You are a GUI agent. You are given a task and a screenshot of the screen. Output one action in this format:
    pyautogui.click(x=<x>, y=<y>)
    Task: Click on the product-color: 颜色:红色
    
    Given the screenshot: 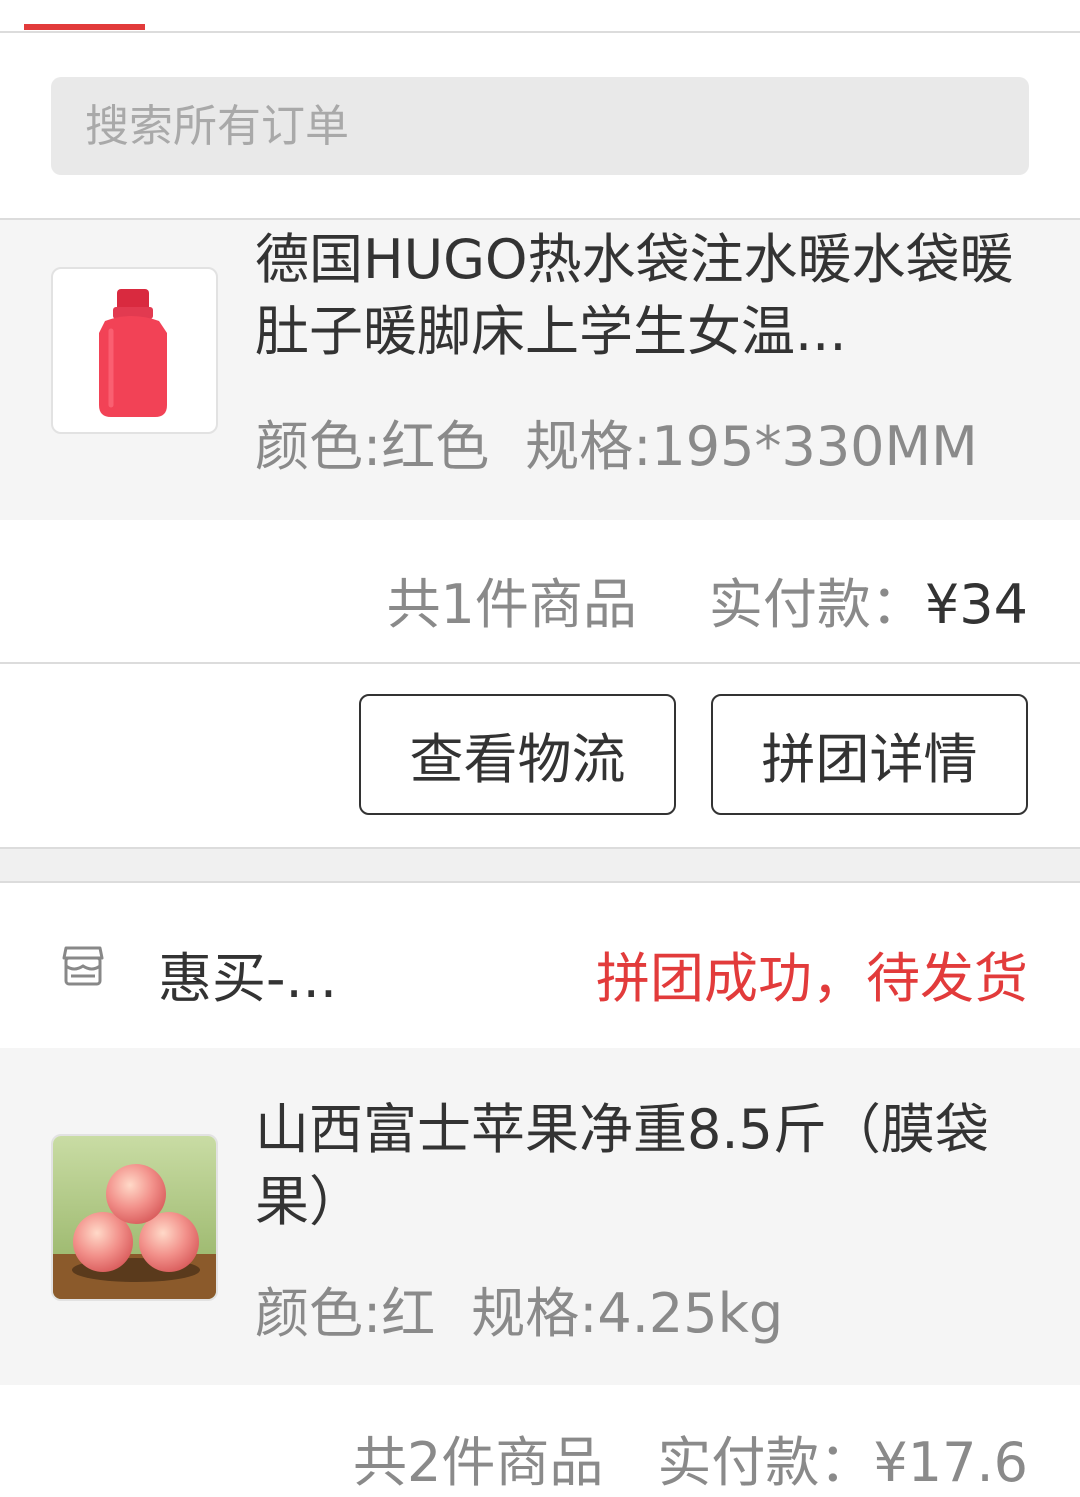 What is the action you would take?
    pyautogui.click(x=372, y=446)
    